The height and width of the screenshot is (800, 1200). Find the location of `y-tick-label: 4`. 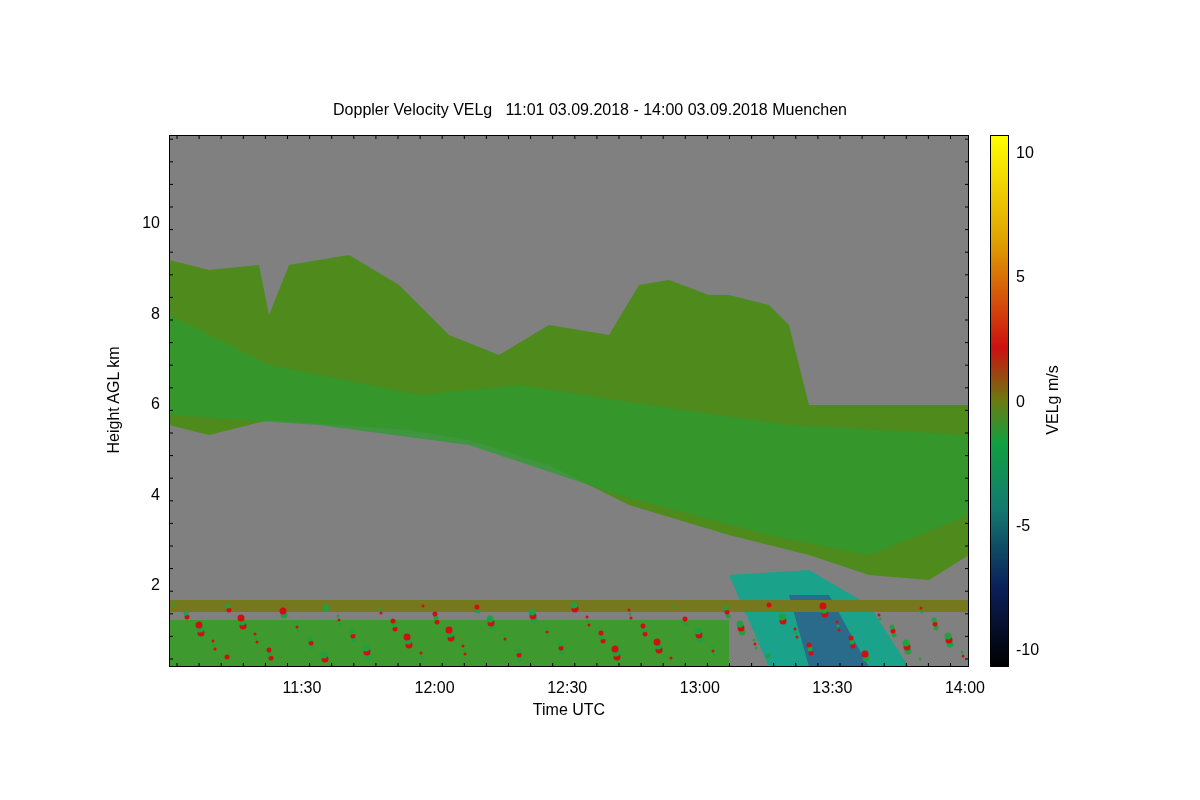

y-tick-label: 4 is located at coordinates (155, 494).